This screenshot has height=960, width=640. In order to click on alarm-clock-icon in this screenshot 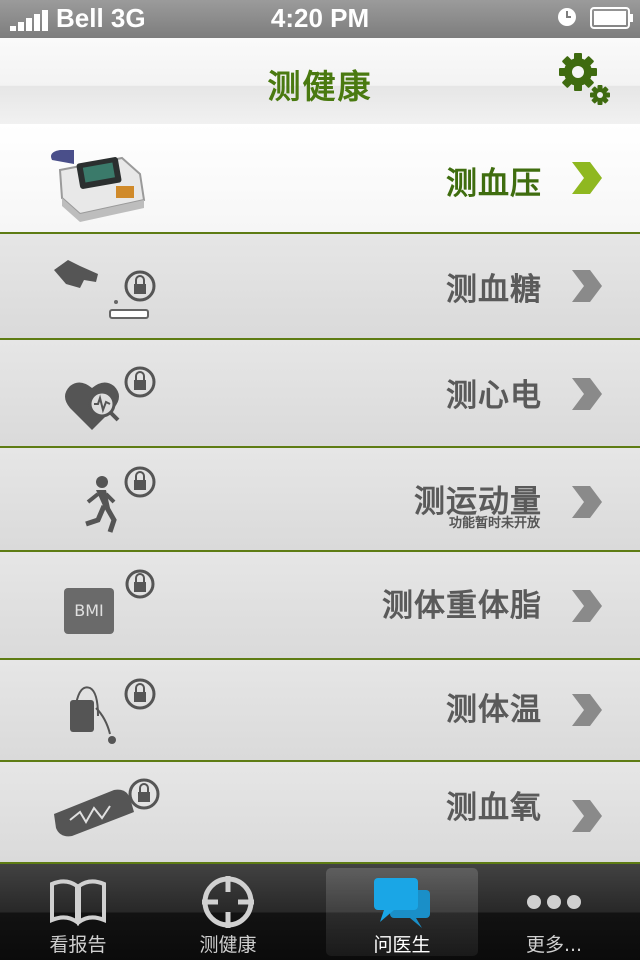, I will do `click(567, 17)`.